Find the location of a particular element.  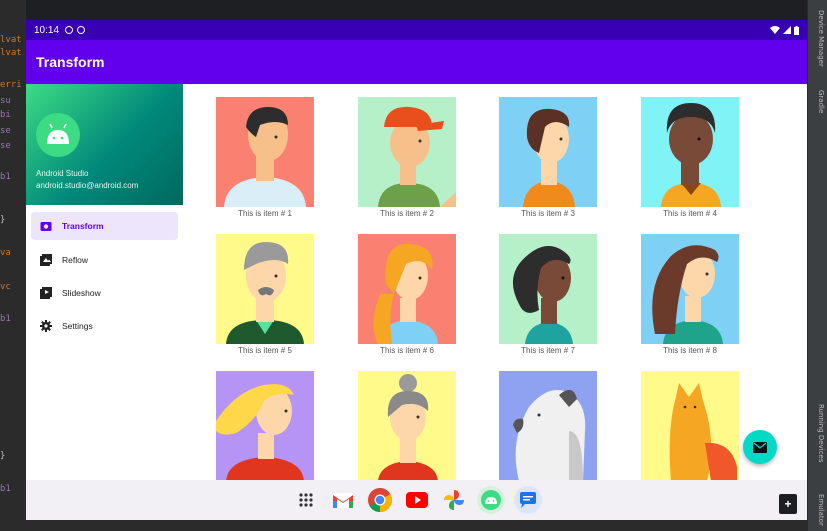

mail-icon is located at coordinates (760, 447).